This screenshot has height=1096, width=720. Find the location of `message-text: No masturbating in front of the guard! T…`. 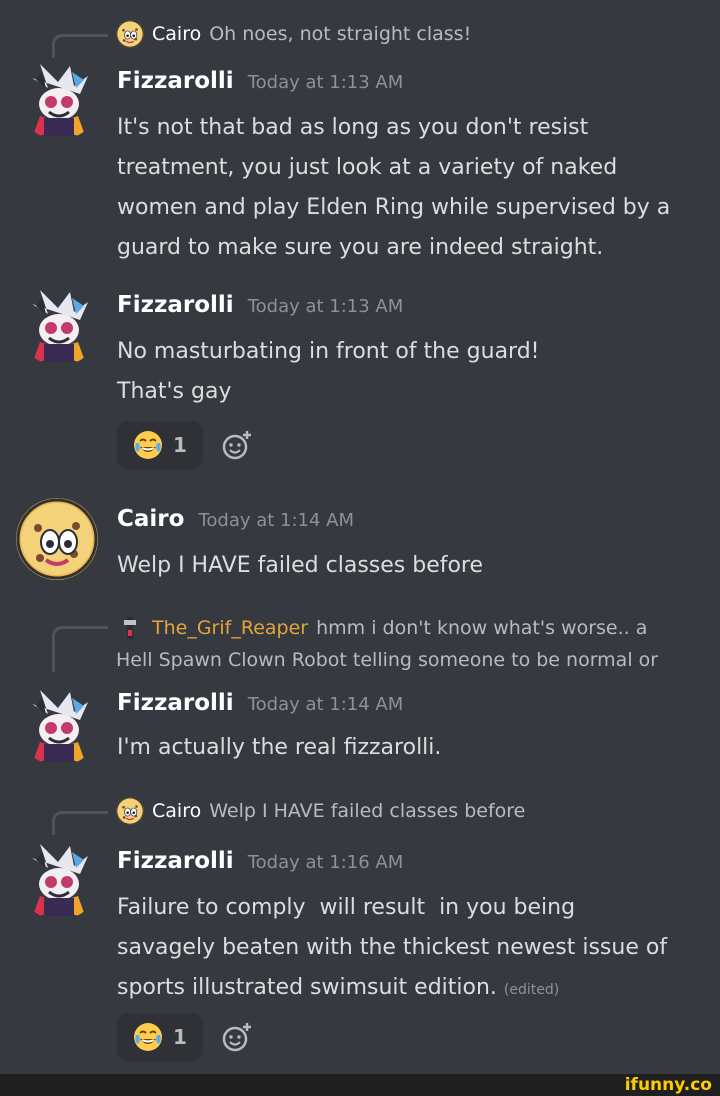

message-text: No masturbating in front of the guard! T… is located at coordinates (328, 371).